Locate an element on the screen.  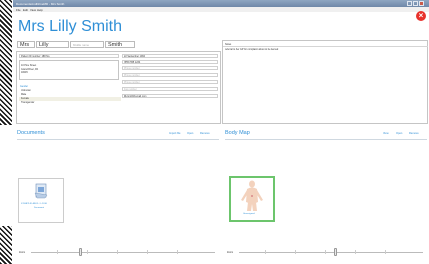
documents-remove-link: Remove is located at coordinates (205, 133).